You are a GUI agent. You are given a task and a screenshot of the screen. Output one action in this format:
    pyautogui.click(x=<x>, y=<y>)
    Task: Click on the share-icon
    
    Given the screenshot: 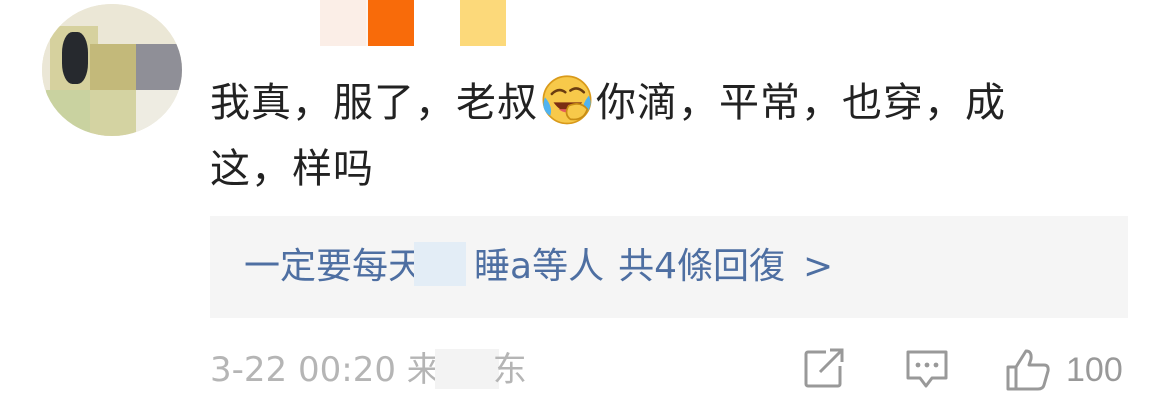 What is the action you would take?
    pyautogui.click(x=824, y=368)
    